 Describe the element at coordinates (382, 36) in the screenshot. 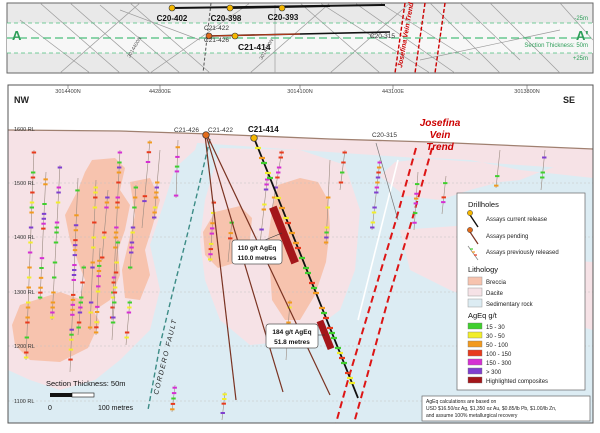

I see `plan-hole-label: C20-315` at that location.